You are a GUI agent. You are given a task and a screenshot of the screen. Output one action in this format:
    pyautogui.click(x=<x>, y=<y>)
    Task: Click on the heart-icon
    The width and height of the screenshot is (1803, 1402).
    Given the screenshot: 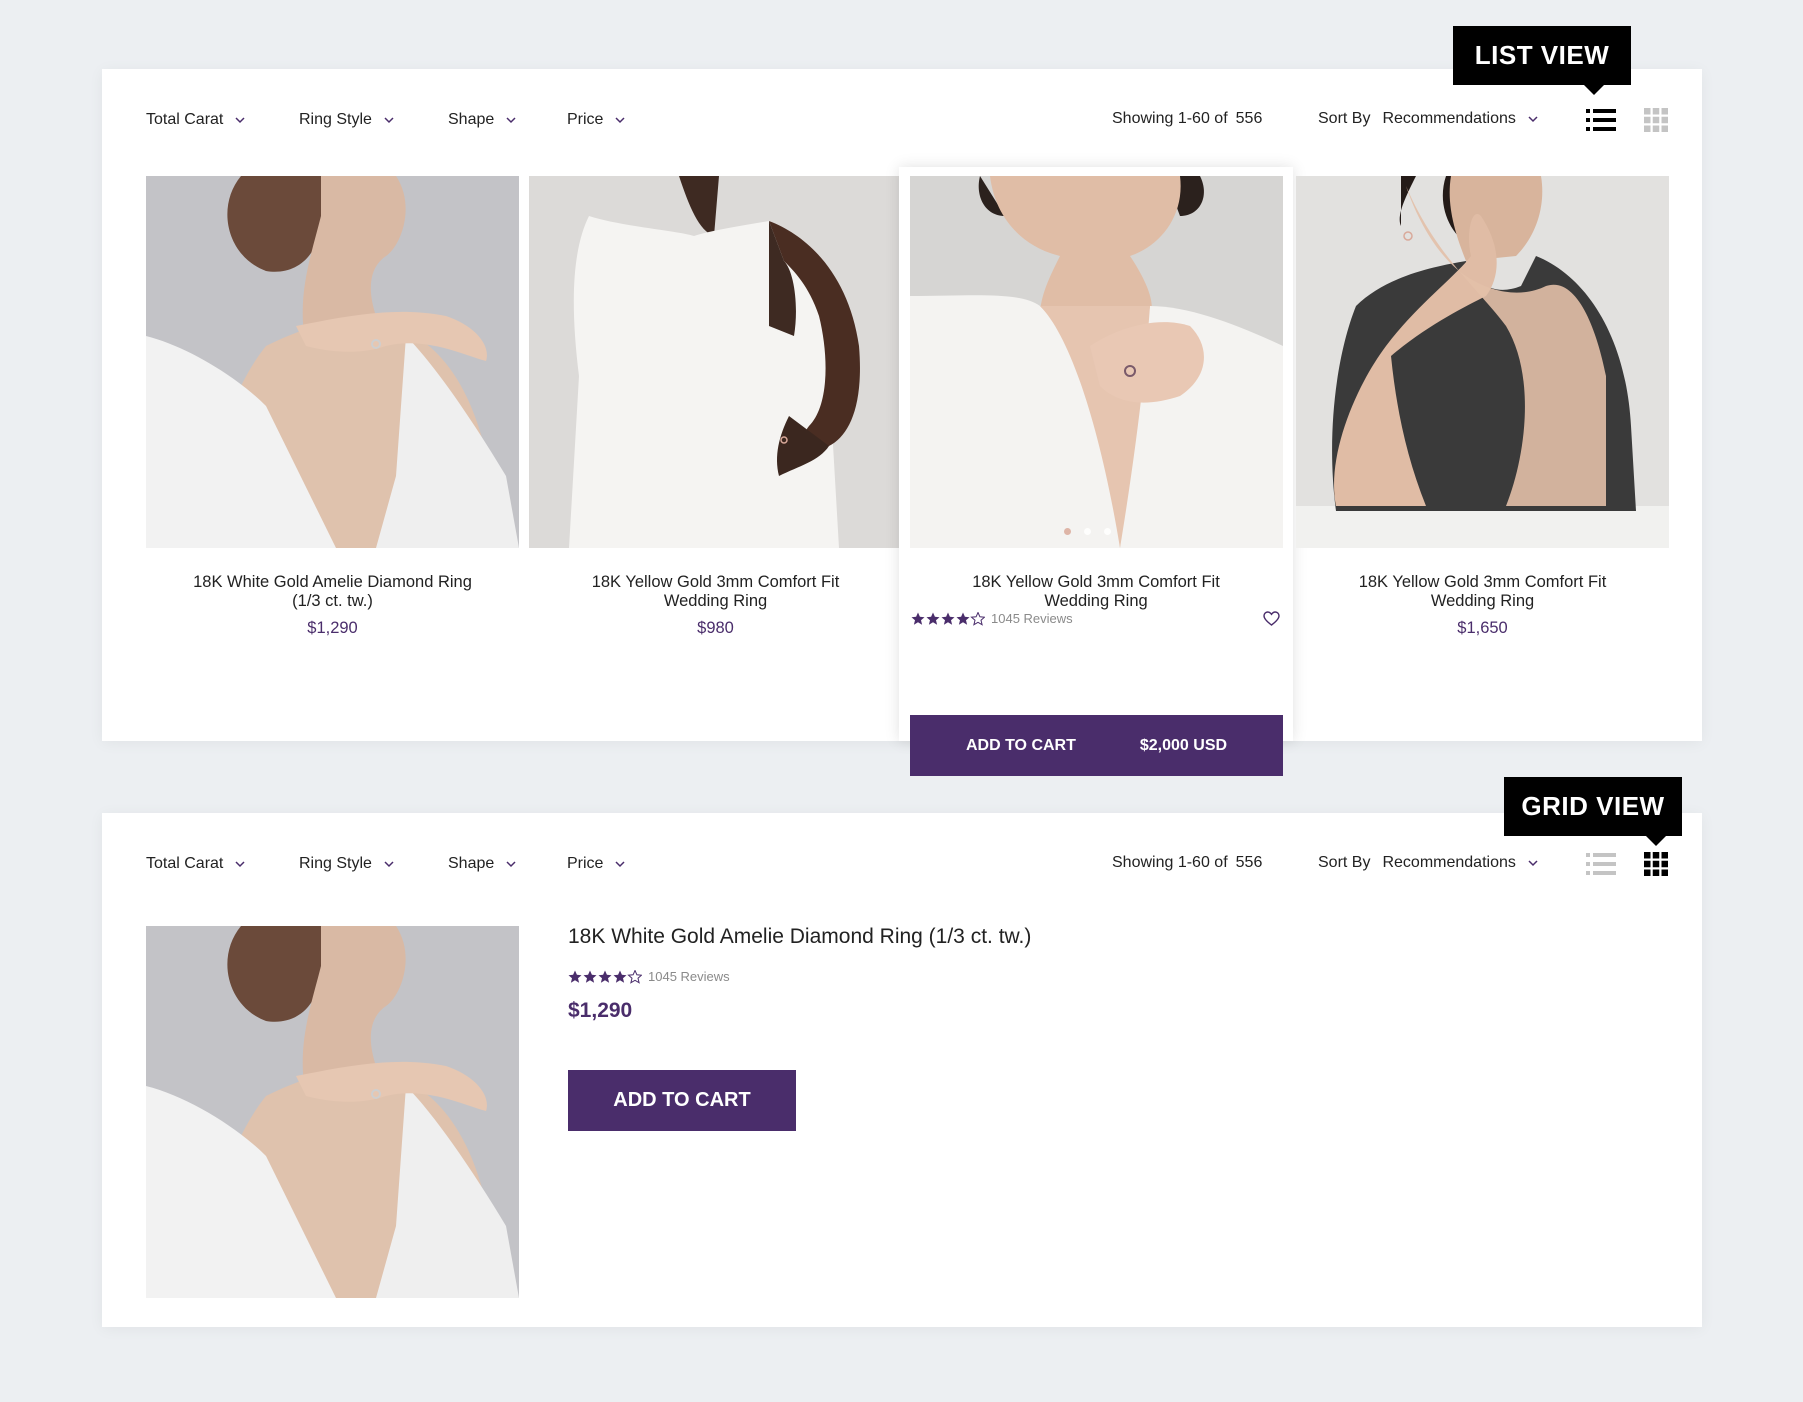 What is the action you would take?
    pyautogui.click(x=1271, y=618)
    